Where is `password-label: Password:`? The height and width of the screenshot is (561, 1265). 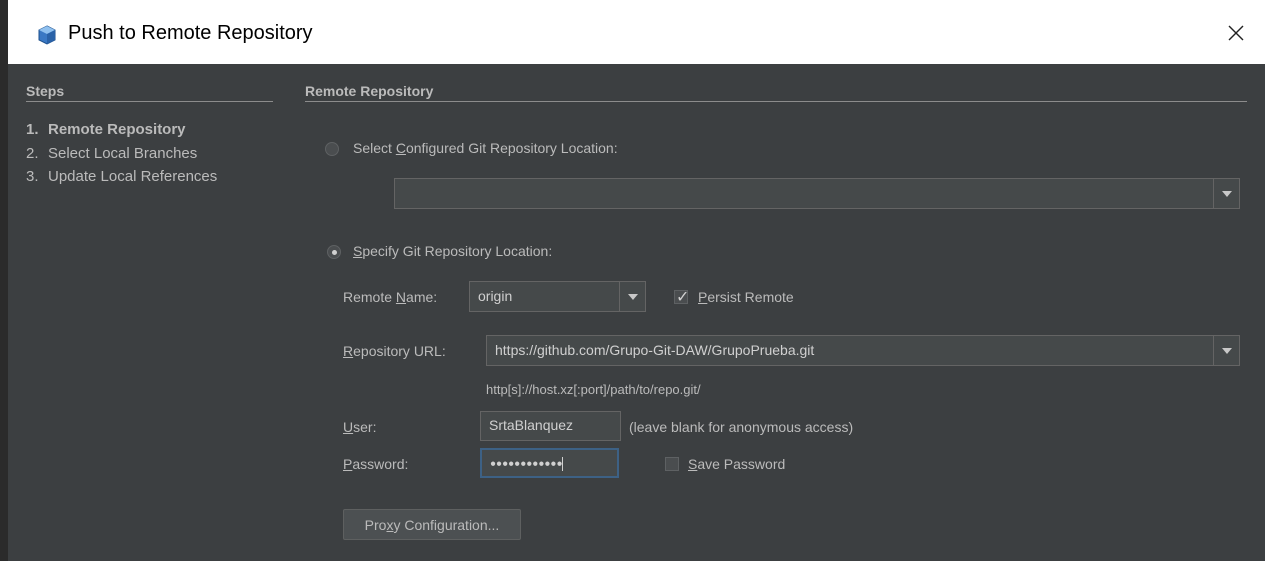 password-label: Password: is located at coordinates (376, 464).